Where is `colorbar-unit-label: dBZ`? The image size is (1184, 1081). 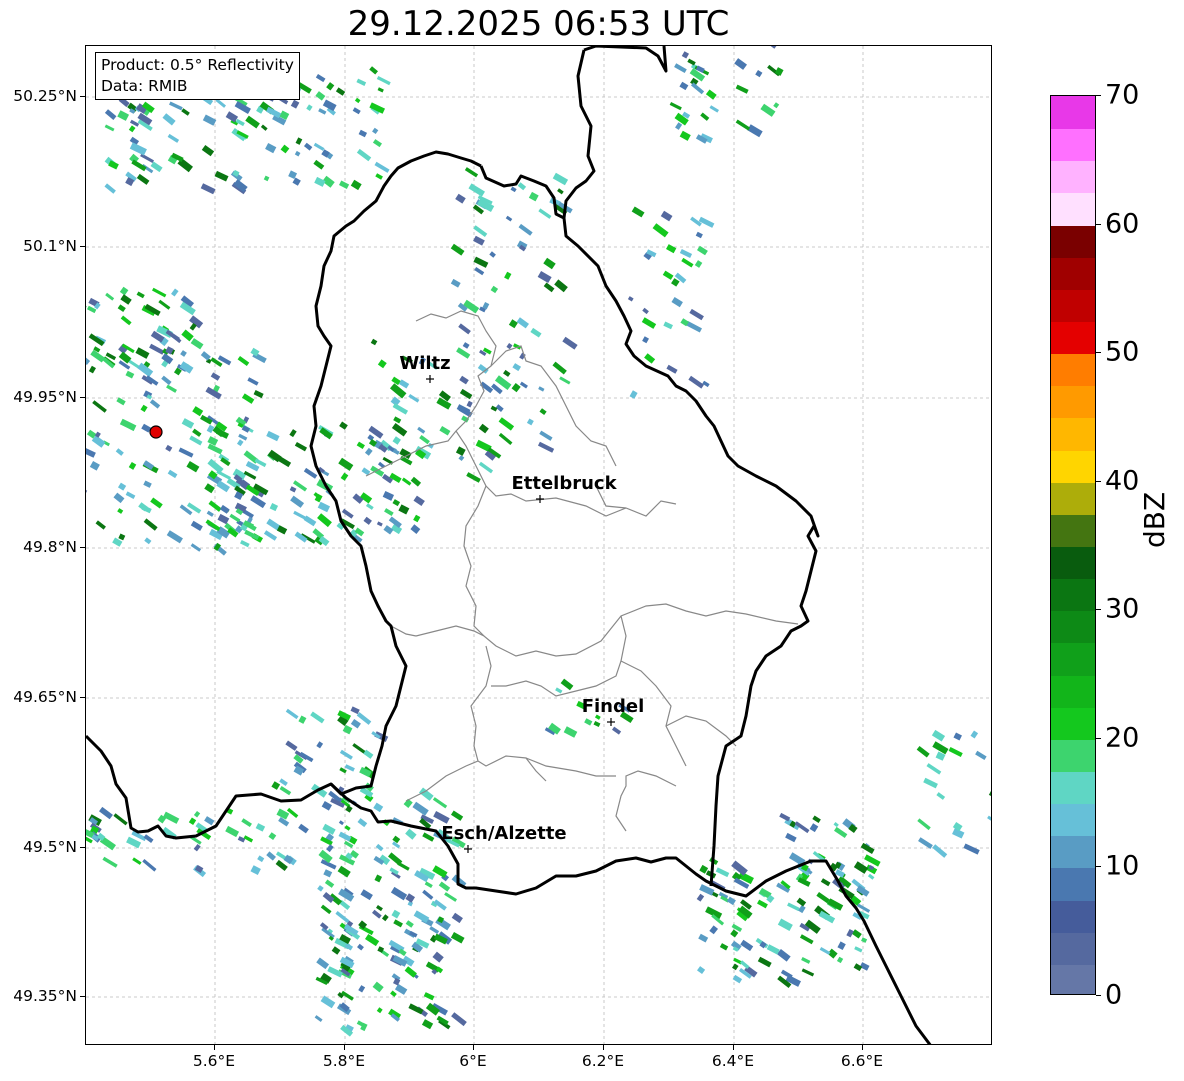 colorbar-unit-label: dBZ is located at coordinates (1154, 519).